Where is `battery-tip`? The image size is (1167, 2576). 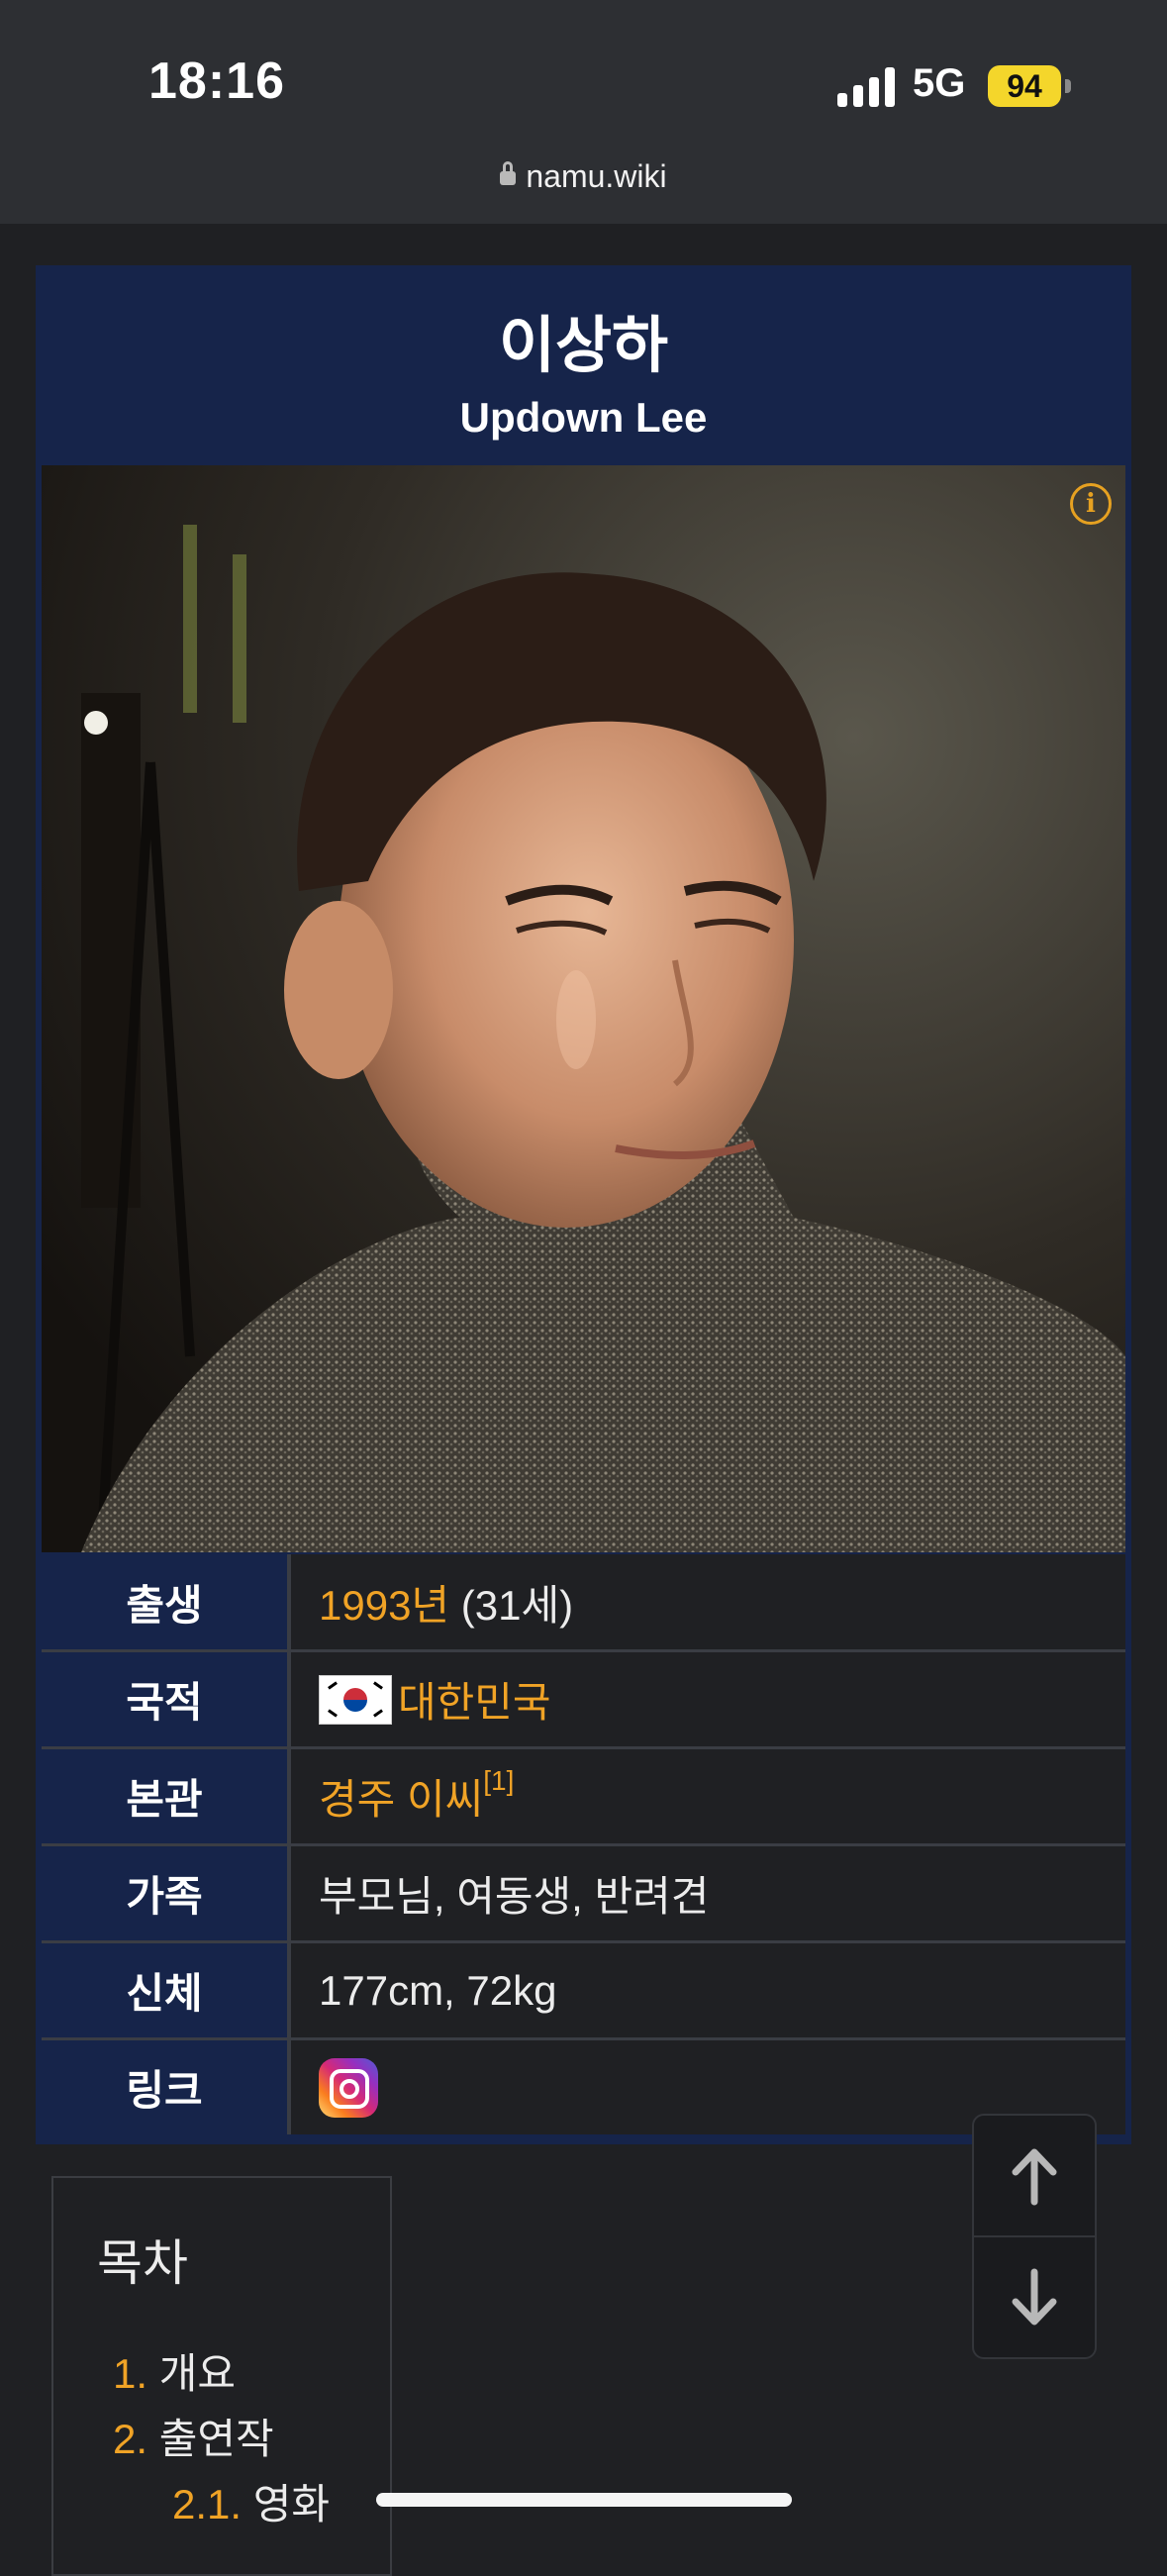
battery-tip is located at coordinates (1068, 86).